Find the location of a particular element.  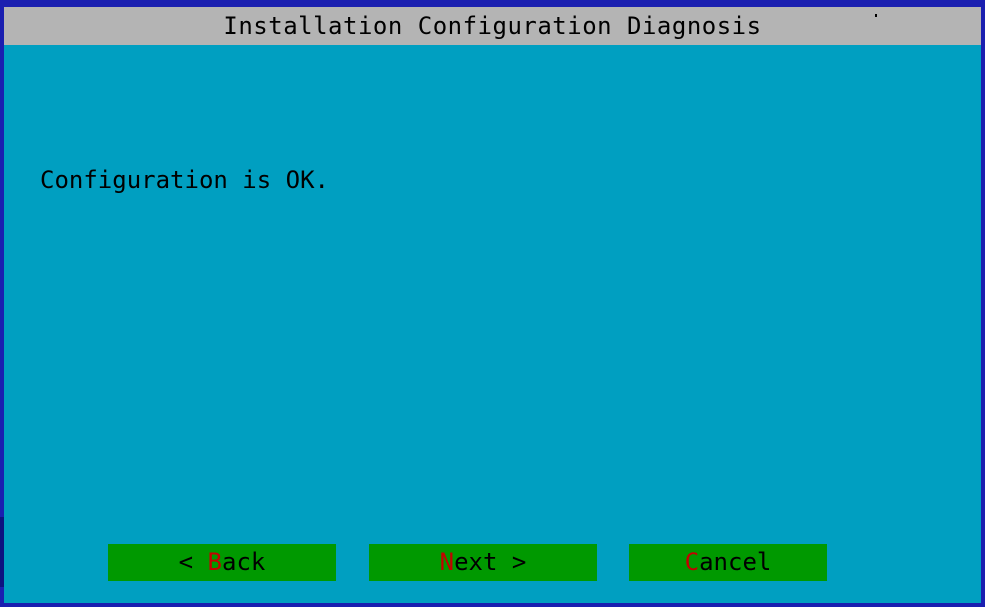

title-bar: Installation Configuration Diagnosis is located at coordinates (492, 26).